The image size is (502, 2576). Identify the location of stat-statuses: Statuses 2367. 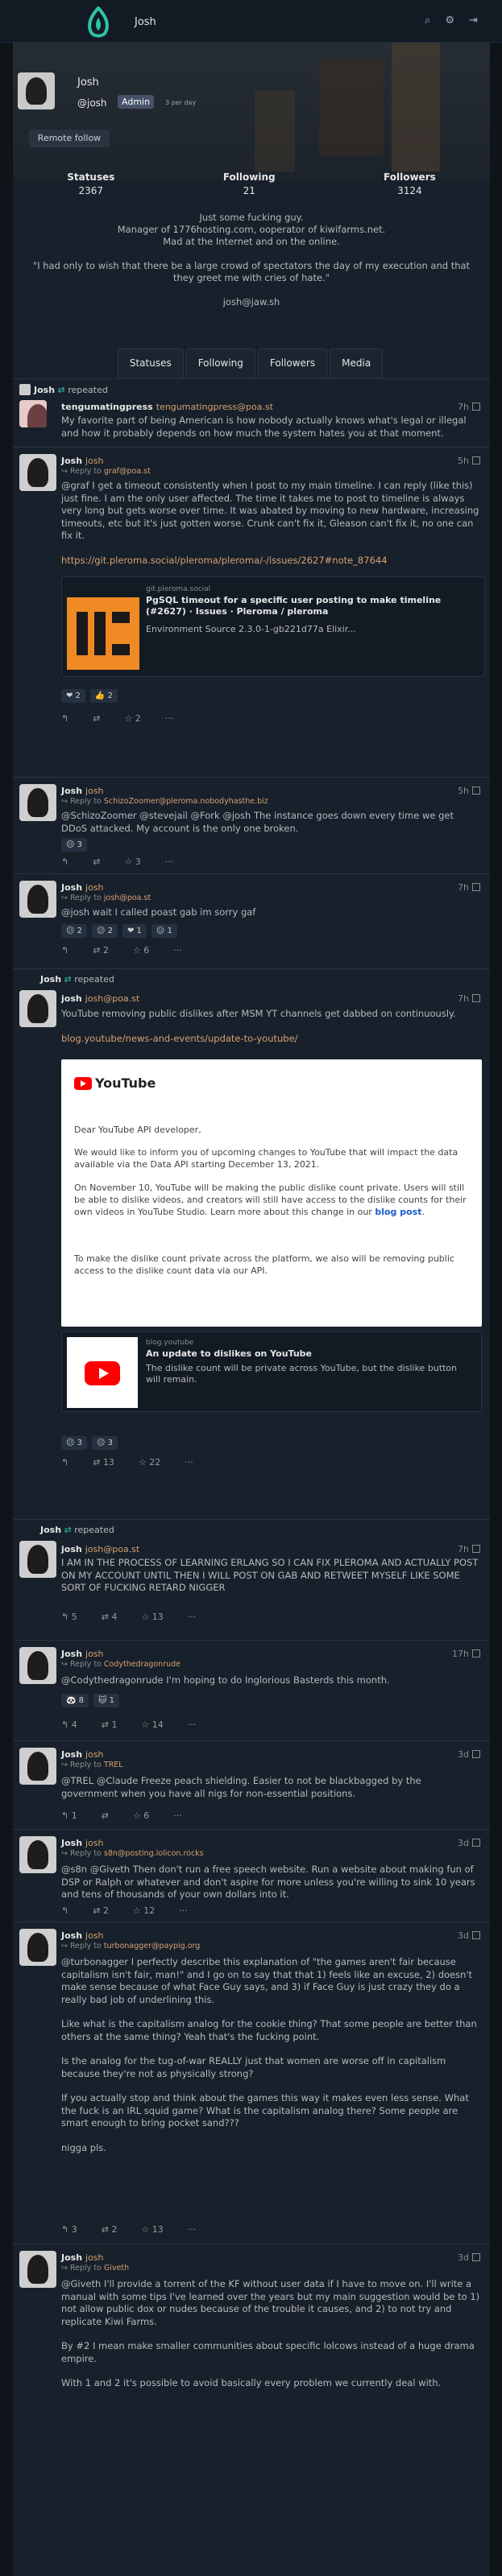
(90, 183).